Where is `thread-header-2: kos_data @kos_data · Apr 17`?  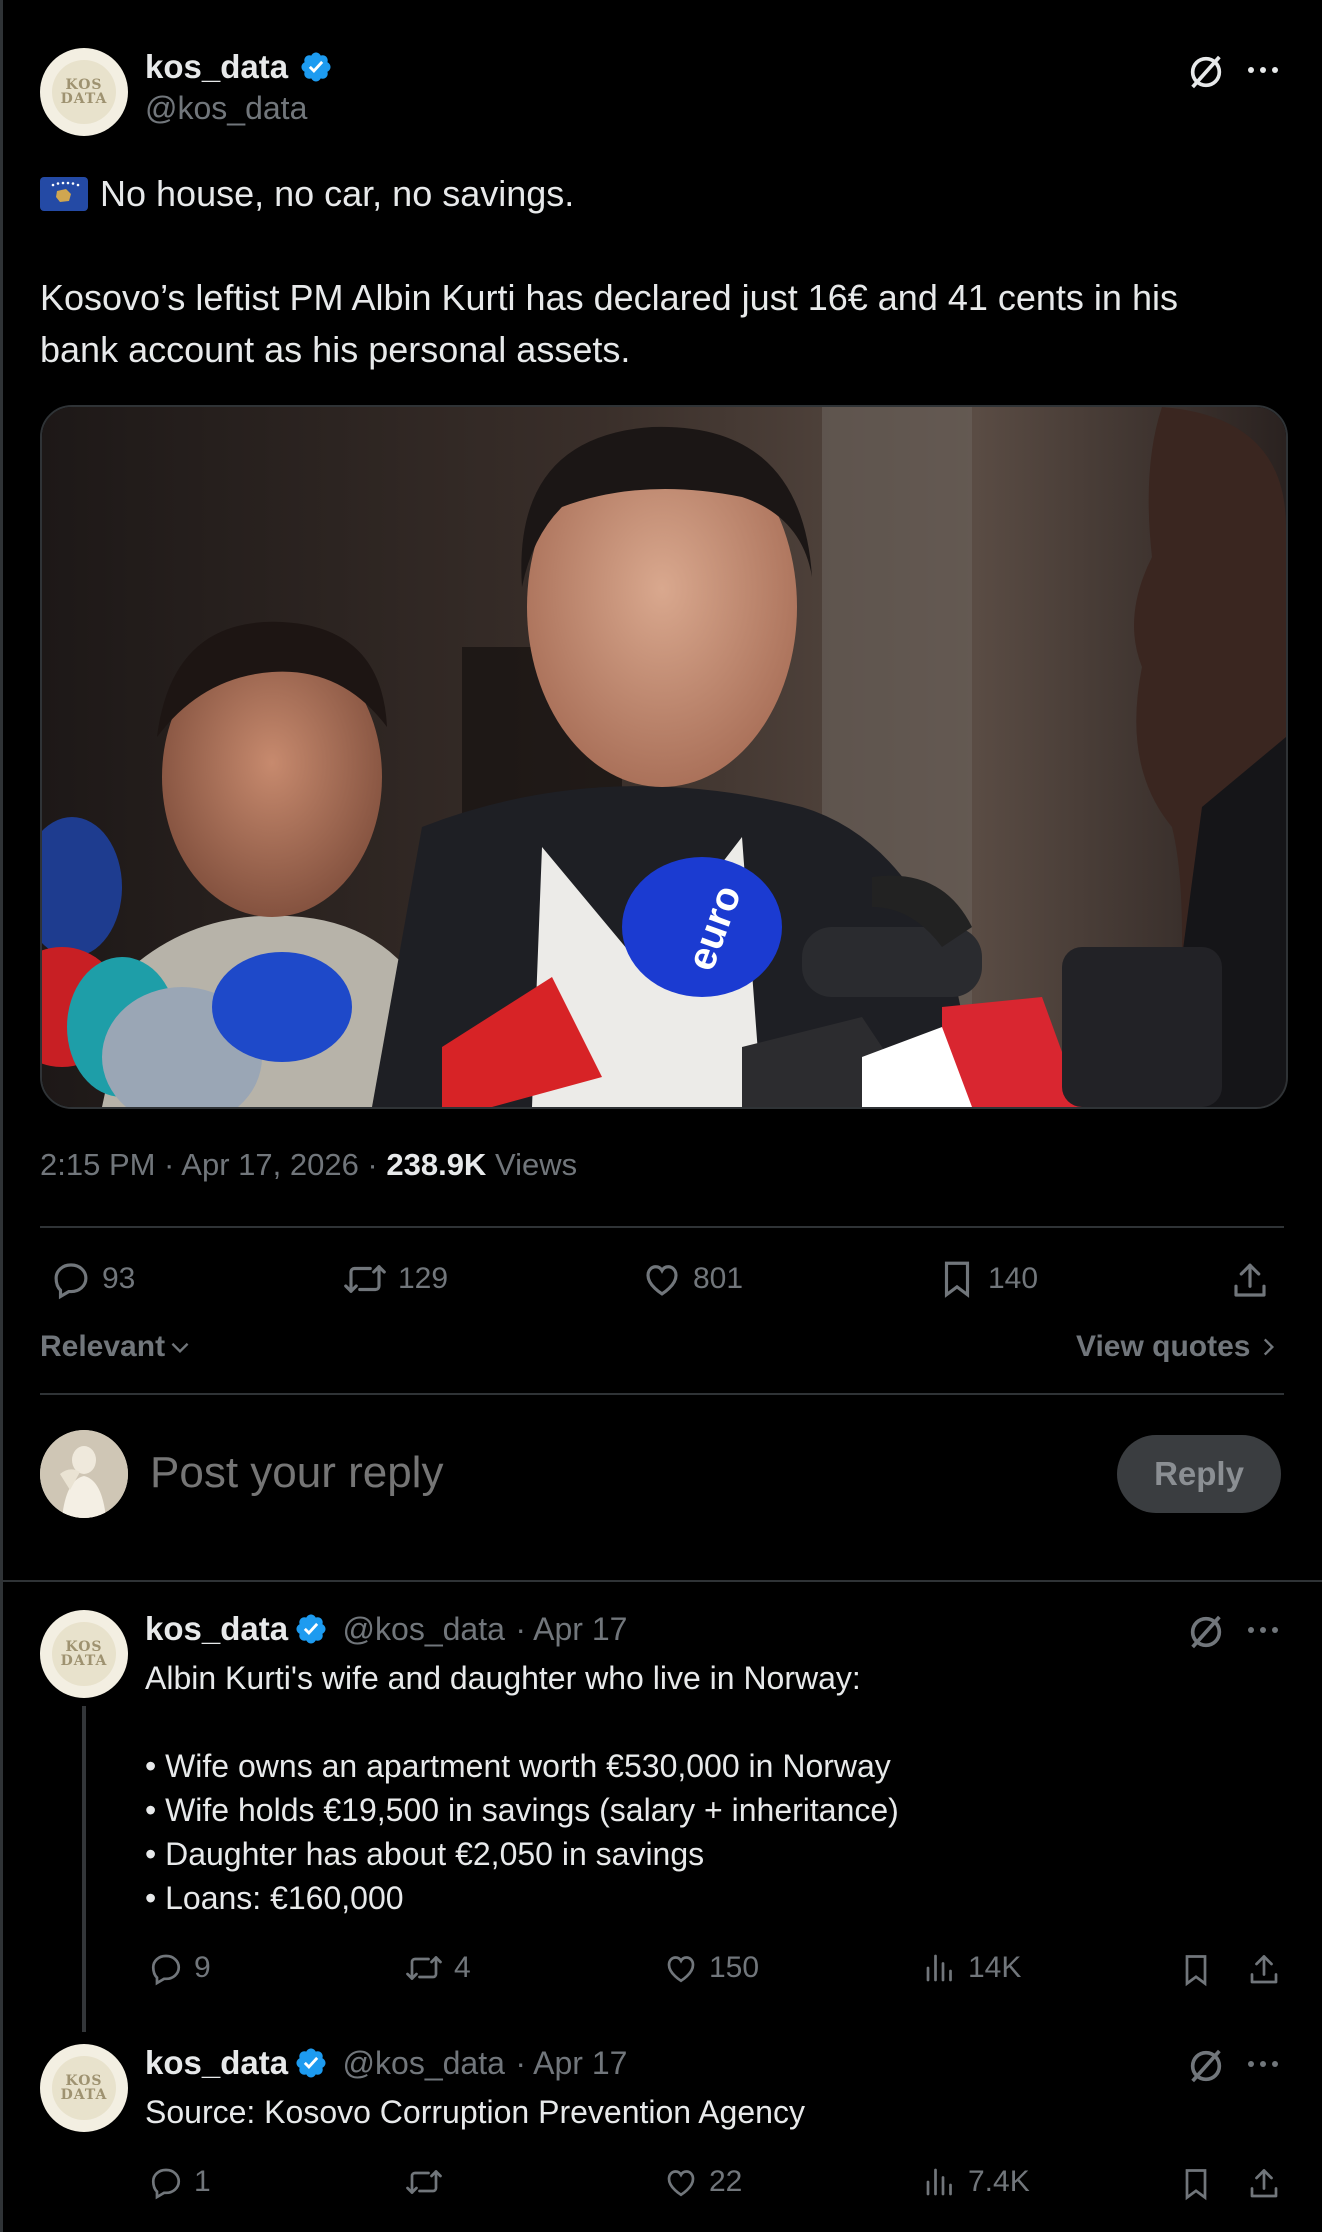
thread-header-2: kos_data @kos_data · Apr 17 is located at coordinates (386, 2063).